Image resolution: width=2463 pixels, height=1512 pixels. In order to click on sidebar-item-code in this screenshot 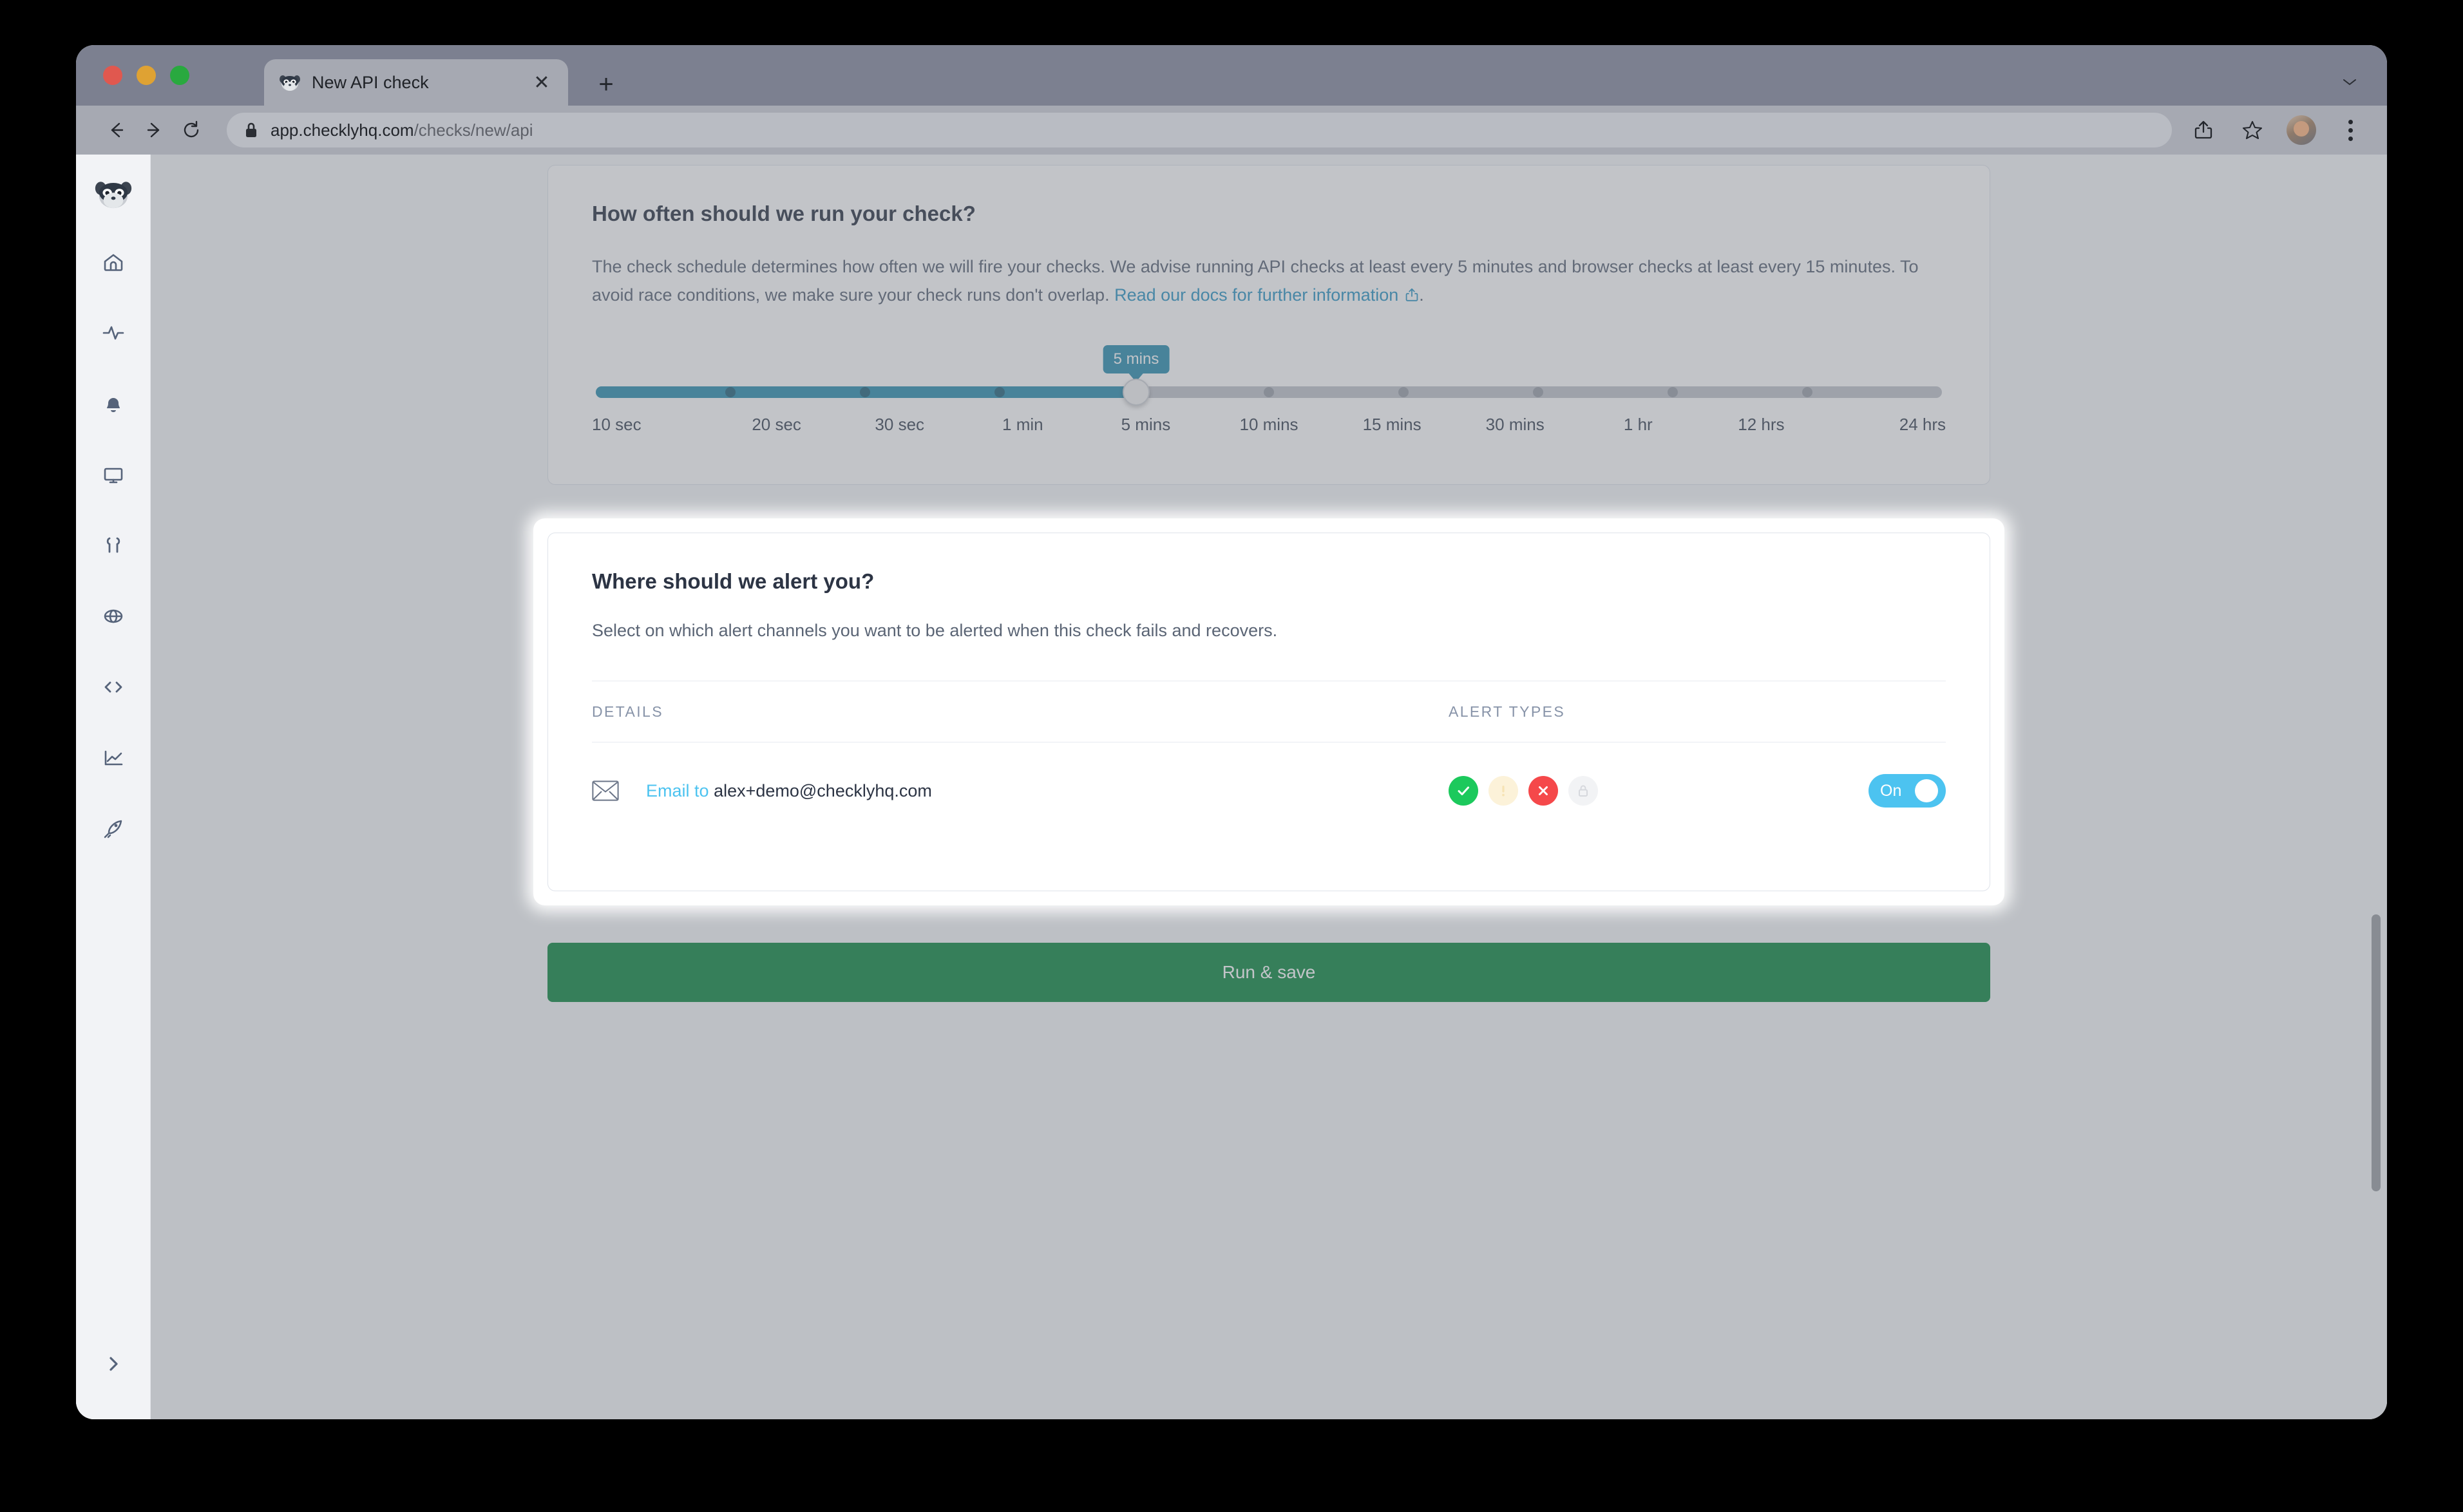, I will do `click(113, 688)`.